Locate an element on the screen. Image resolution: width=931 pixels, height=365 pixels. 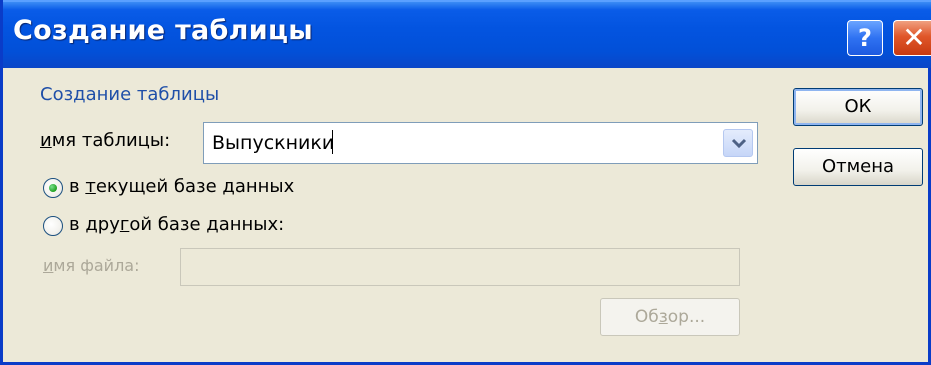
chevron-down-icon is located at coordinates (739, 143).